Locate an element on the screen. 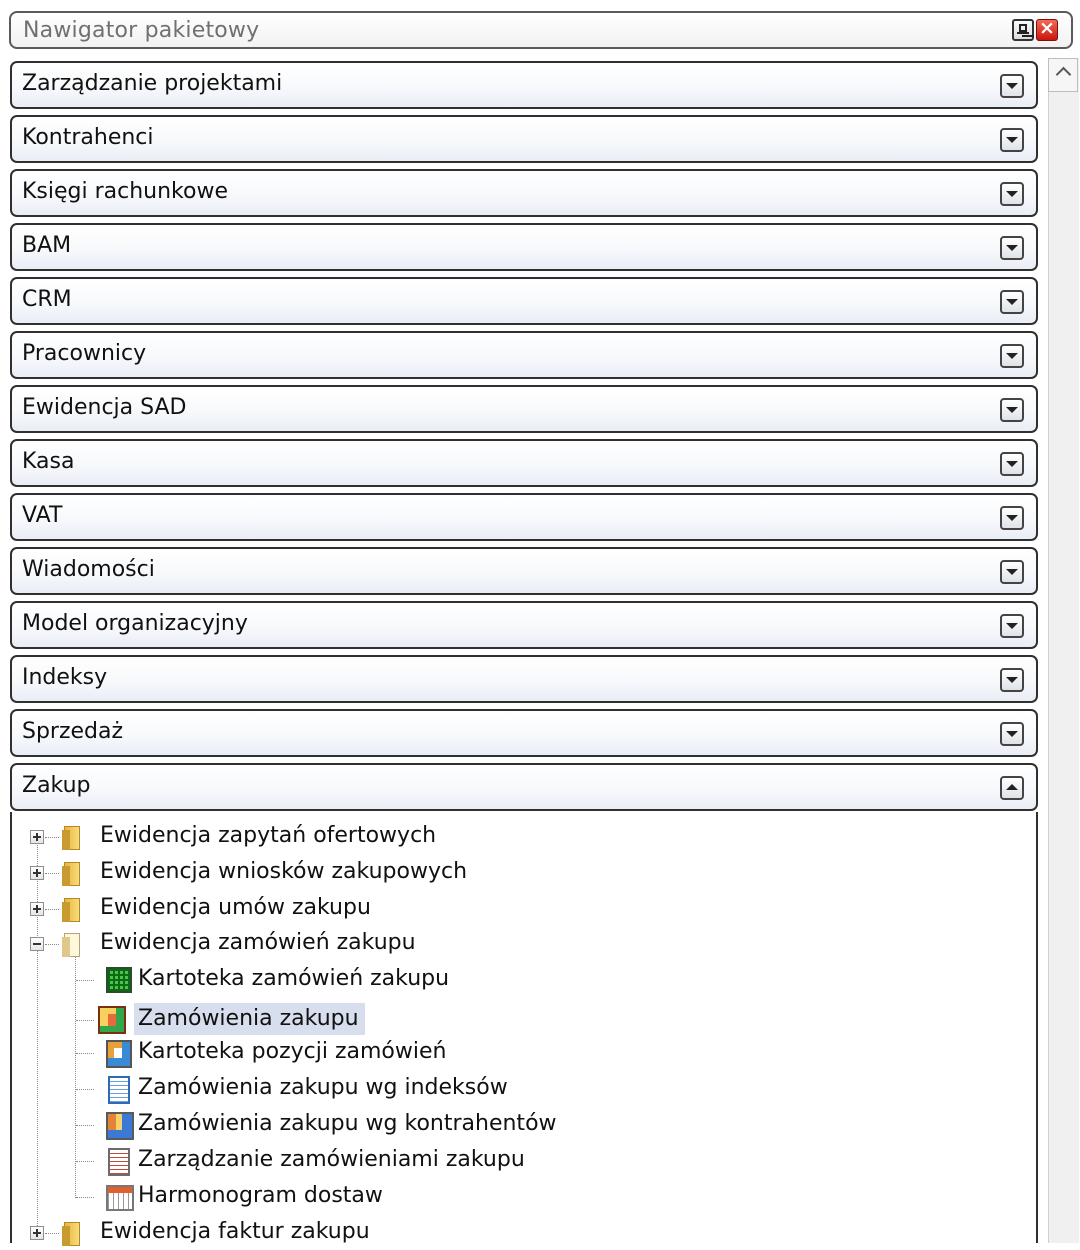  scroll-up-button is located at coordinates (1063, 75).